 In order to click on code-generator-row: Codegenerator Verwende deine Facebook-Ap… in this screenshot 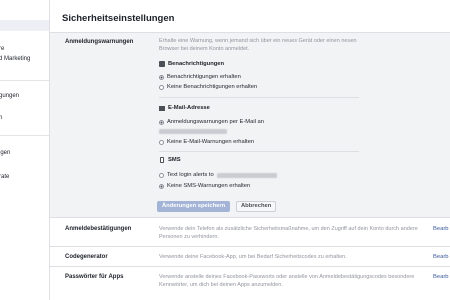, I will do `click(250, 257)`.